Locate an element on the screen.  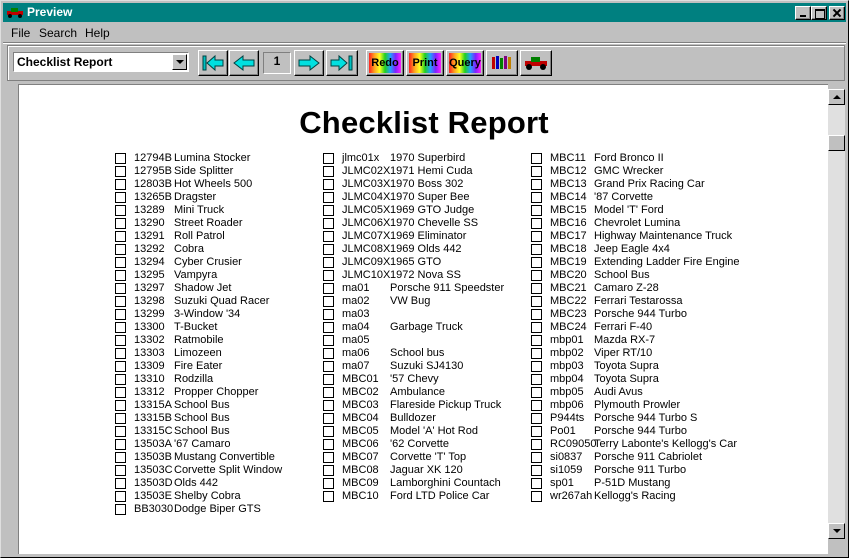
scrollbar-thumb is located at coordinates (836, 143).